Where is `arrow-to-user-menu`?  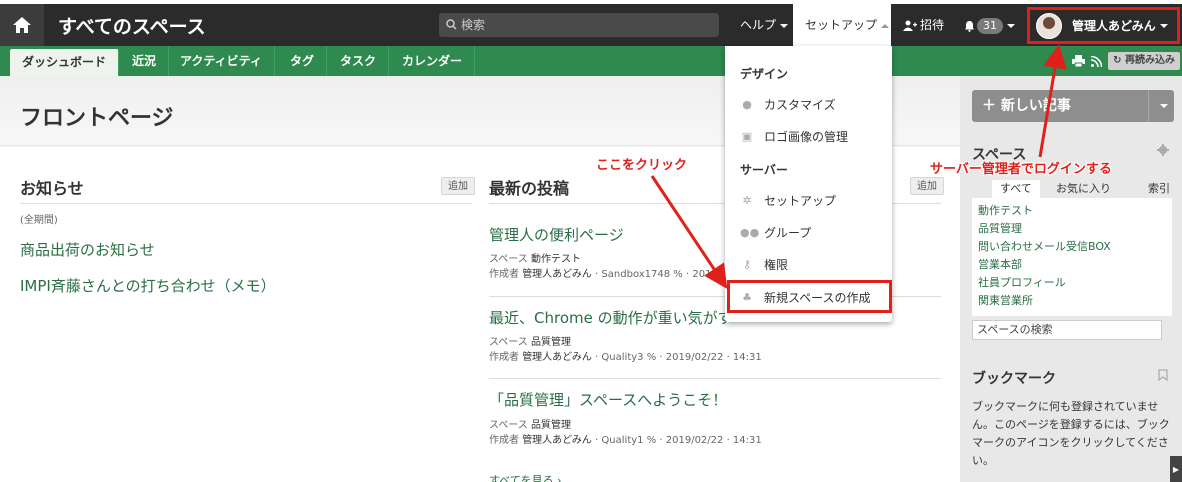 arrow-to-user-menu is located at coordinates (1052, 101).